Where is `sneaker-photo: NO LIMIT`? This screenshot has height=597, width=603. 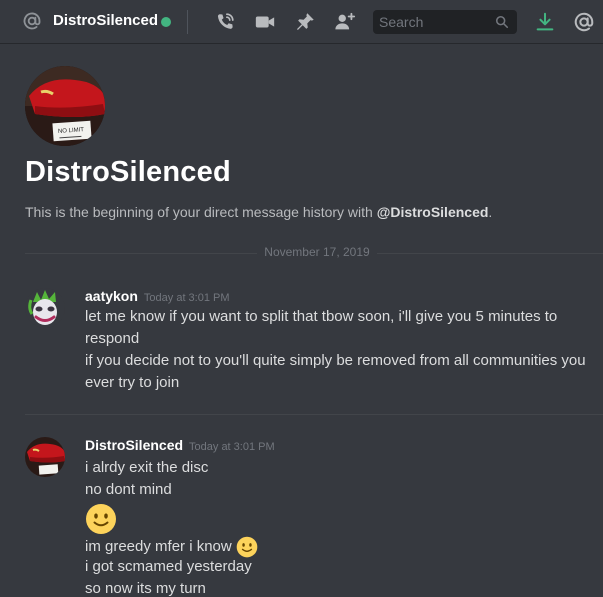 sneaker-photo: NO LIMIT is located at coordinates (65, 106).